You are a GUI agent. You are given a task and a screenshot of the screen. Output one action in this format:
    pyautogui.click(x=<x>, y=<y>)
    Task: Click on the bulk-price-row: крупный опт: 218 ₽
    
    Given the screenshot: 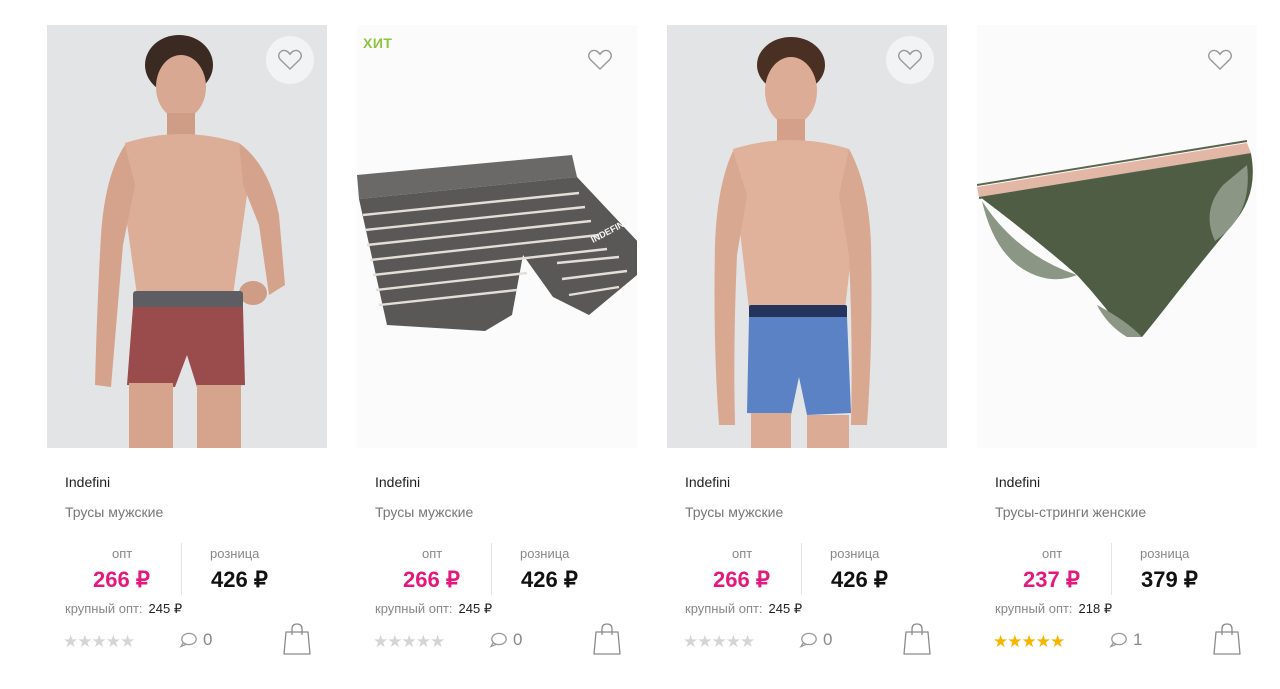 What is the action you would take?
    pyautogui.click(x=1053, y=609)
    